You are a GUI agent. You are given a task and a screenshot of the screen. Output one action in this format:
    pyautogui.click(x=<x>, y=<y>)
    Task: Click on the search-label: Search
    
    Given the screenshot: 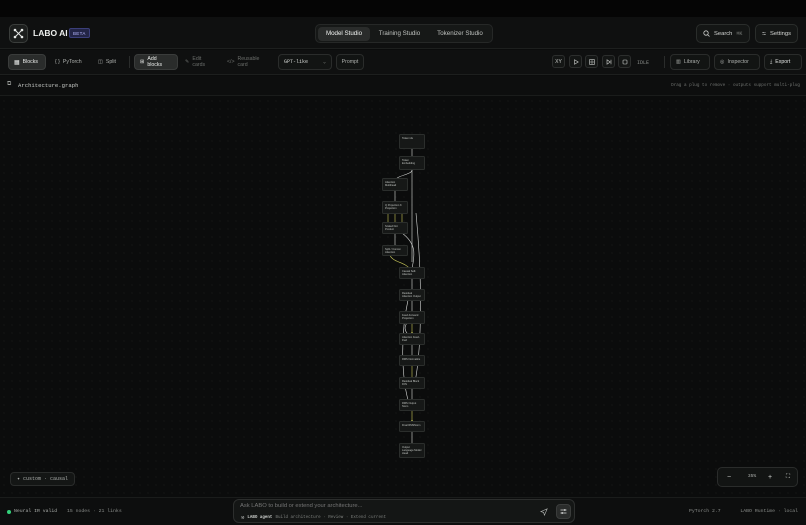 What is the action you would take?
    pyautogui.click(x=723, y=33)
    